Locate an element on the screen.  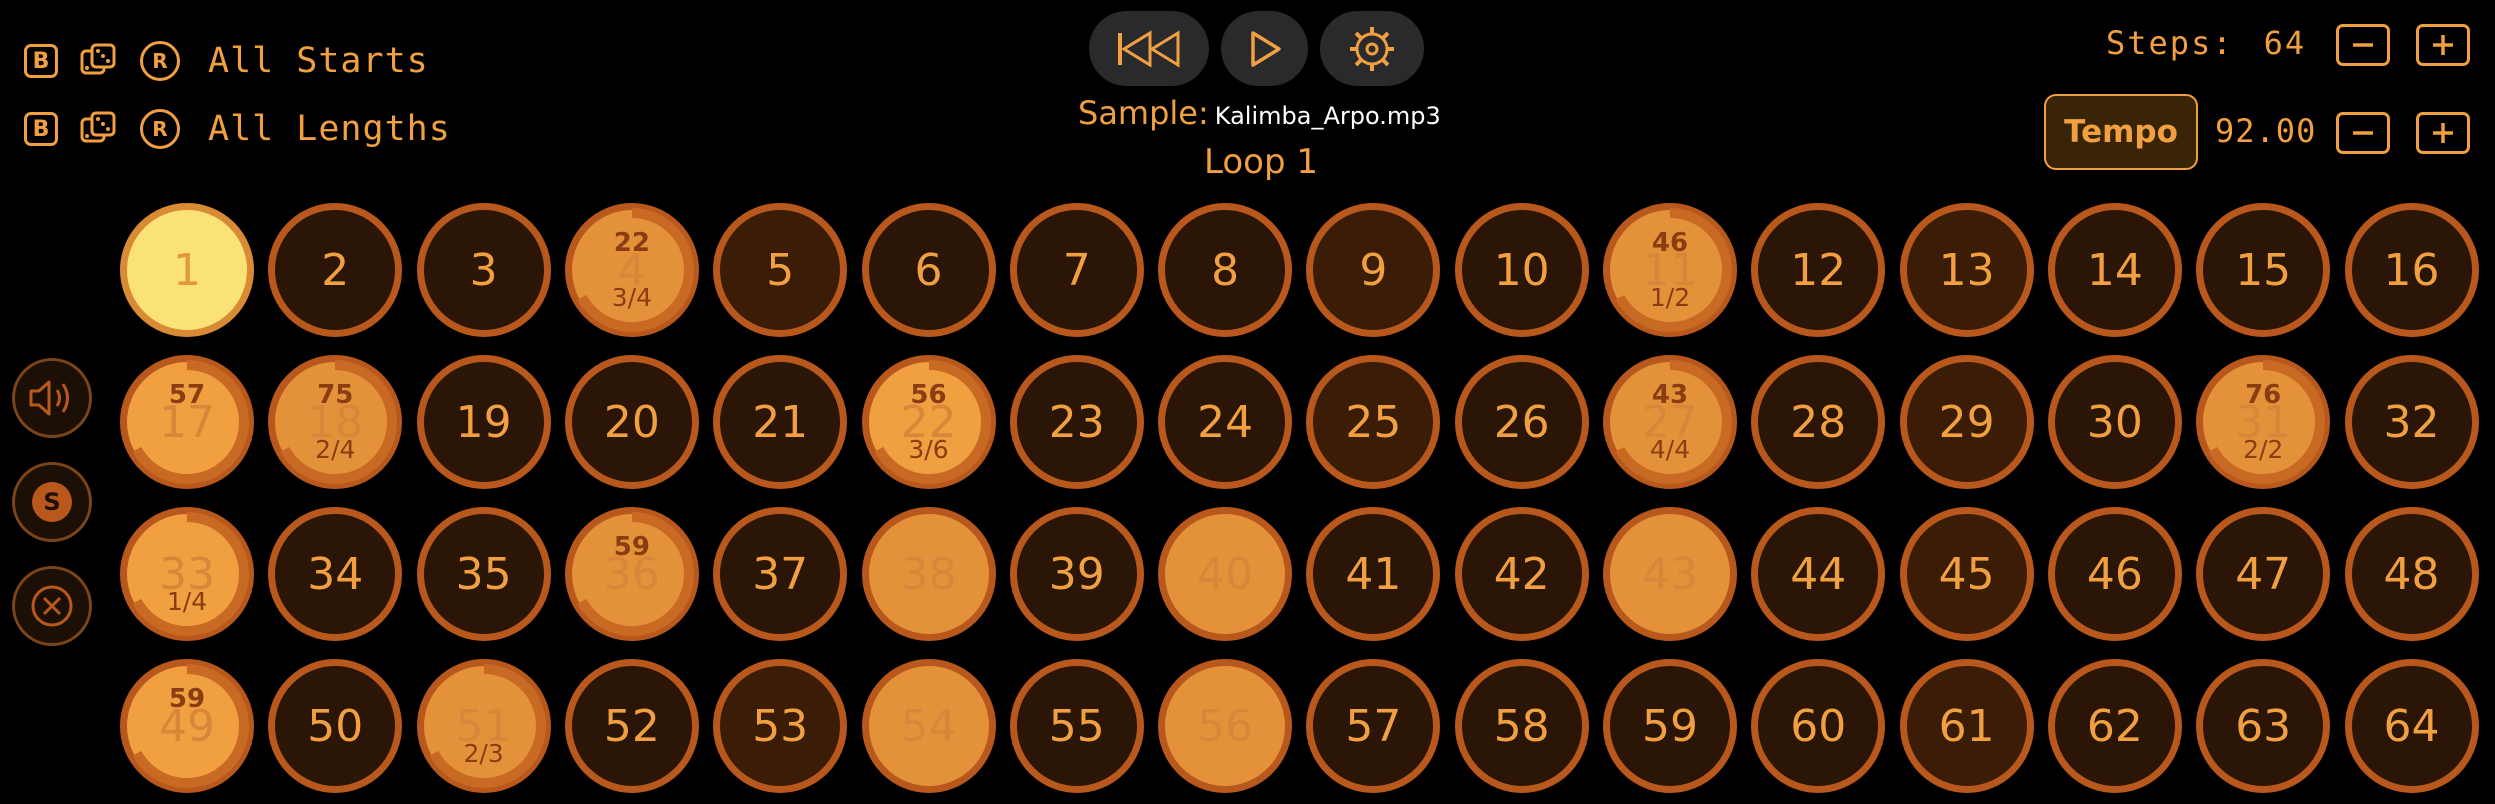
step-number: 9 is located at coordinates (1373, 270).